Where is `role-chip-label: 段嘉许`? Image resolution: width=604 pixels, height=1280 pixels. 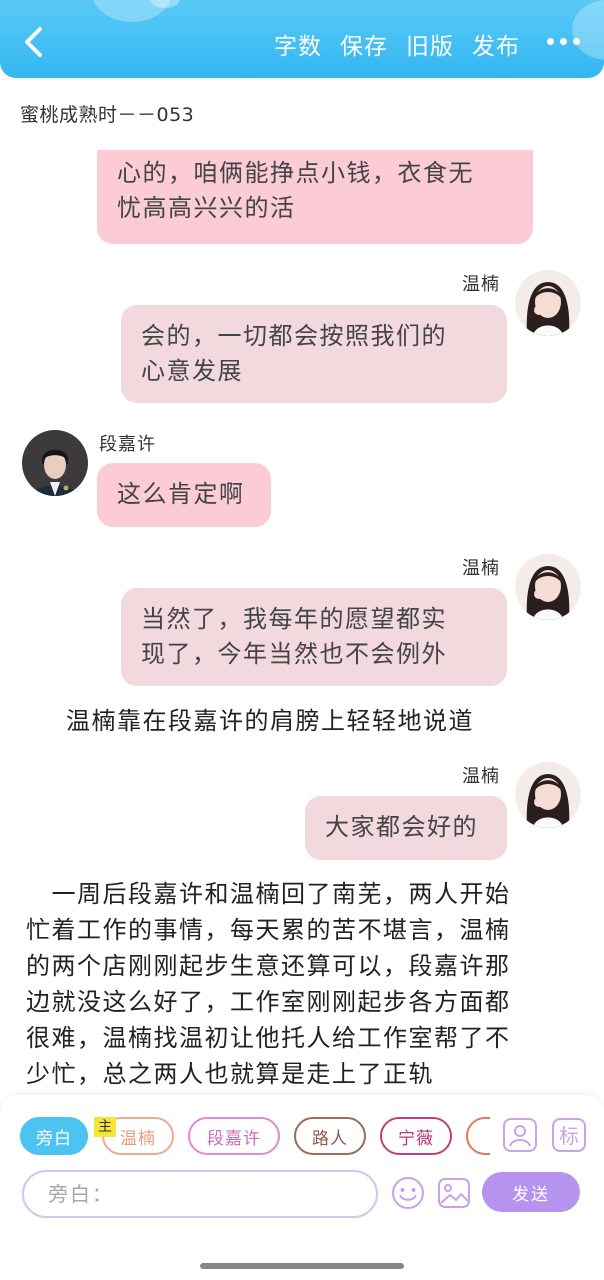 role-chip-label: 段嘉许 is located at coordinates (234, 1138).